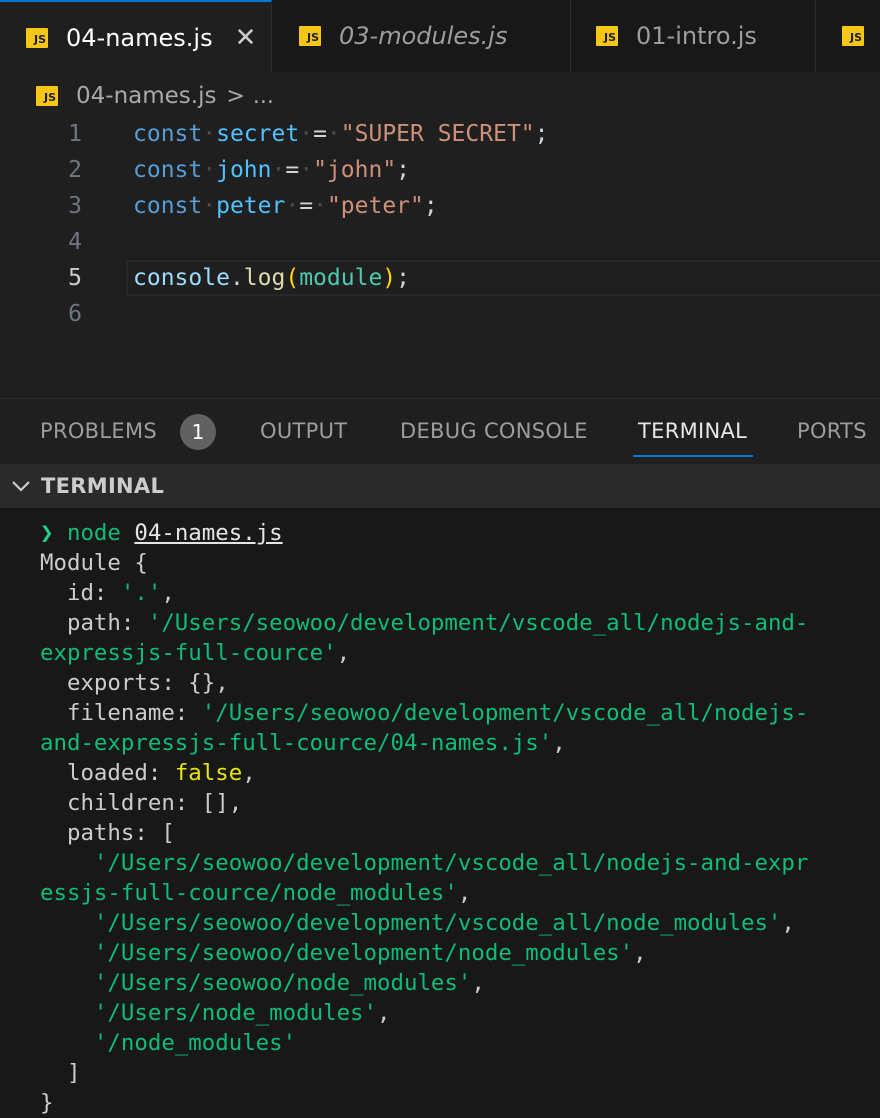 The image size is (880, 1118). What do you see at coordinates (692, 431) in the screenshot?
I see `tab-terminal: TERMINAL` at bounding box center [692, 431].